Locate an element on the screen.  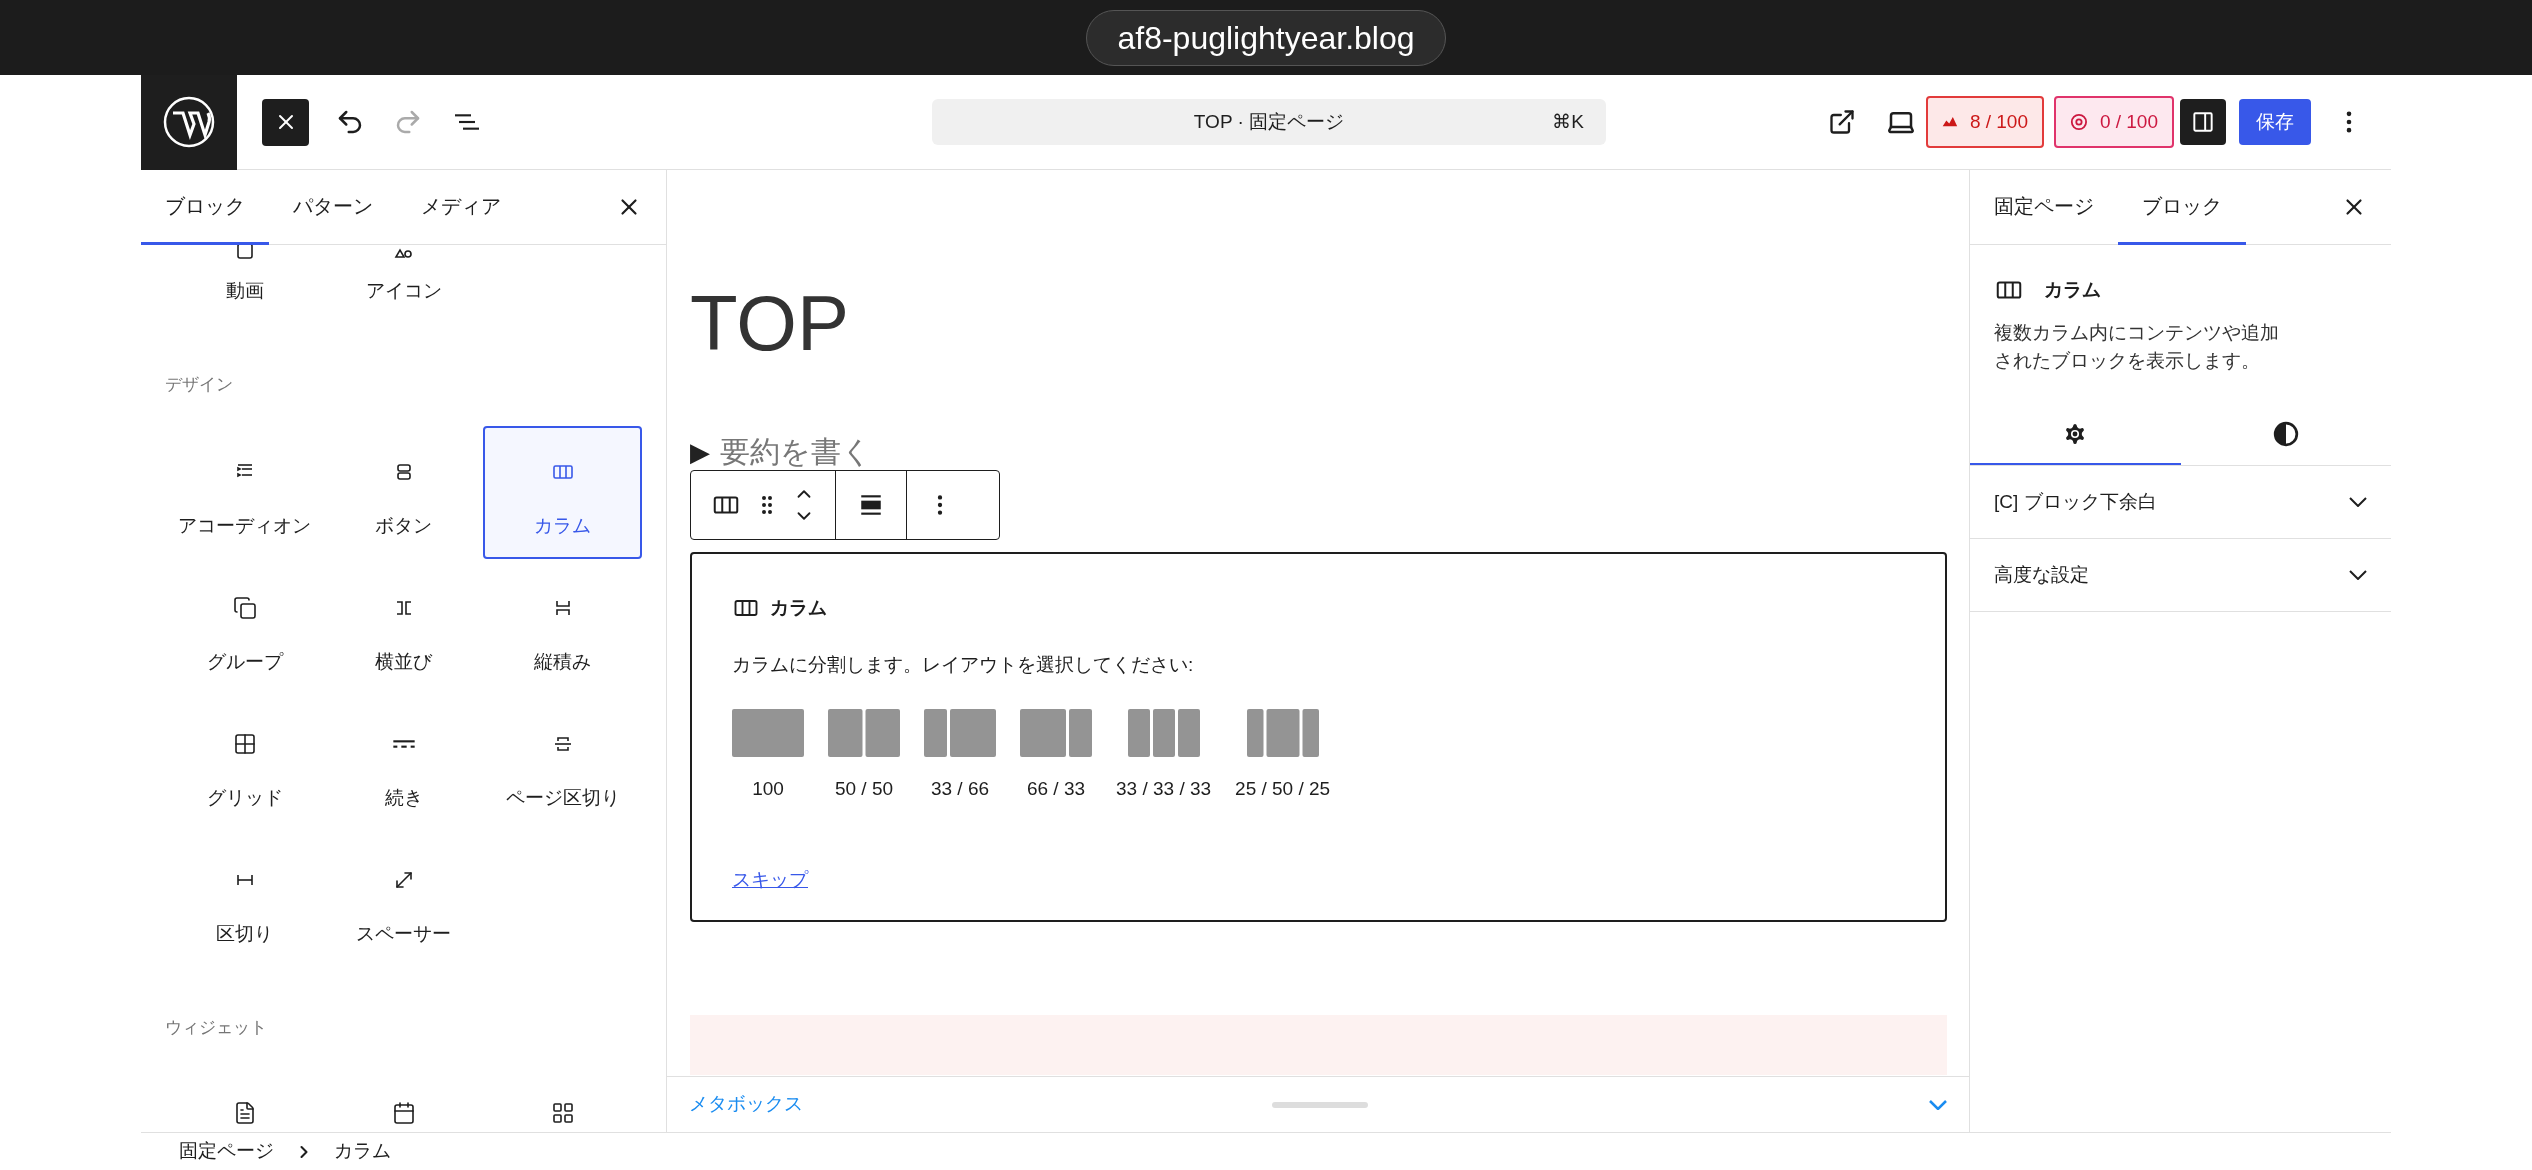
block-item: アイコン is located at coordinates (403, 284).